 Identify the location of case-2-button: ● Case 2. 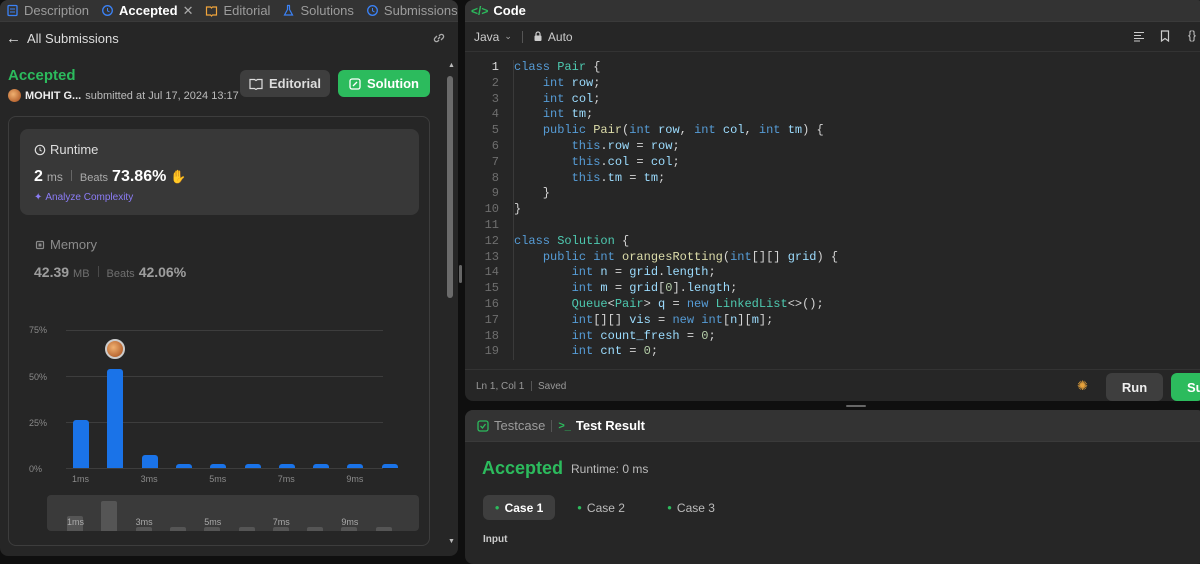
(601, 507).